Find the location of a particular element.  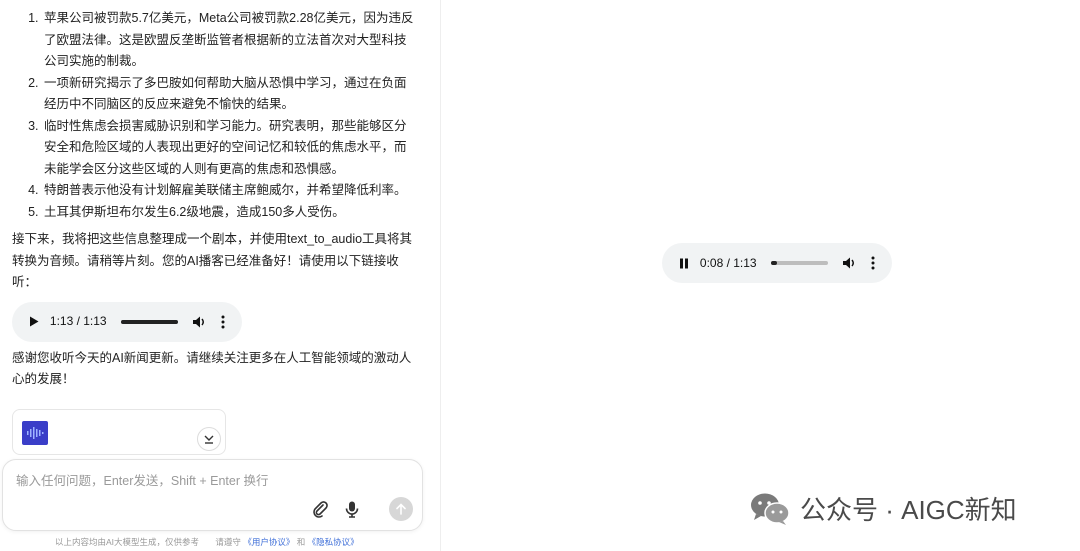

message-input-box: 输入任何问题，Enter发送，Shift + Enter 换行 is located at coordinates (212, 495).